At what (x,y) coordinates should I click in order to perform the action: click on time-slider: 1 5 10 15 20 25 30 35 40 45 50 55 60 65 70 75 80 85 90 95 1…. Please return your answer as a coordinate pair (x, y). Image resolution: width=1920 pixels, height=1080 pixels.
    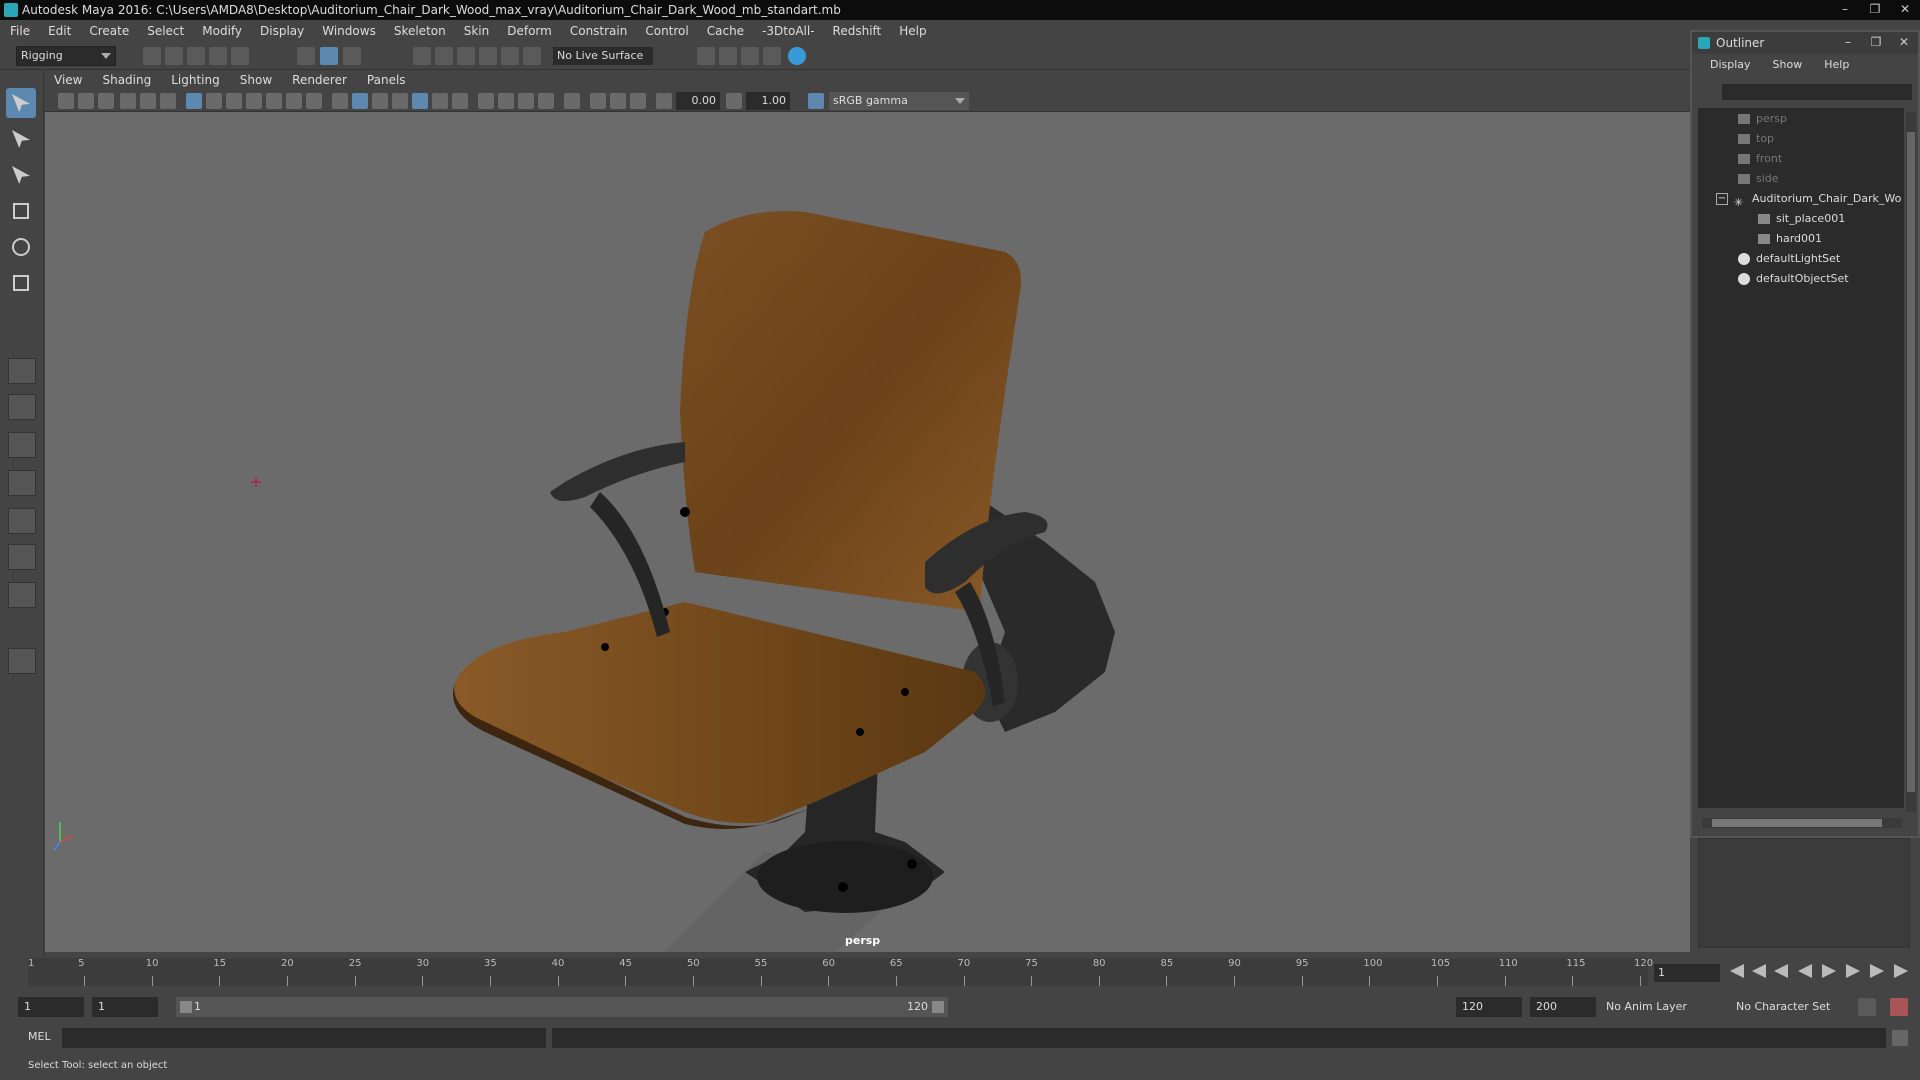
    Looking at the image, I should click on (960, 972).